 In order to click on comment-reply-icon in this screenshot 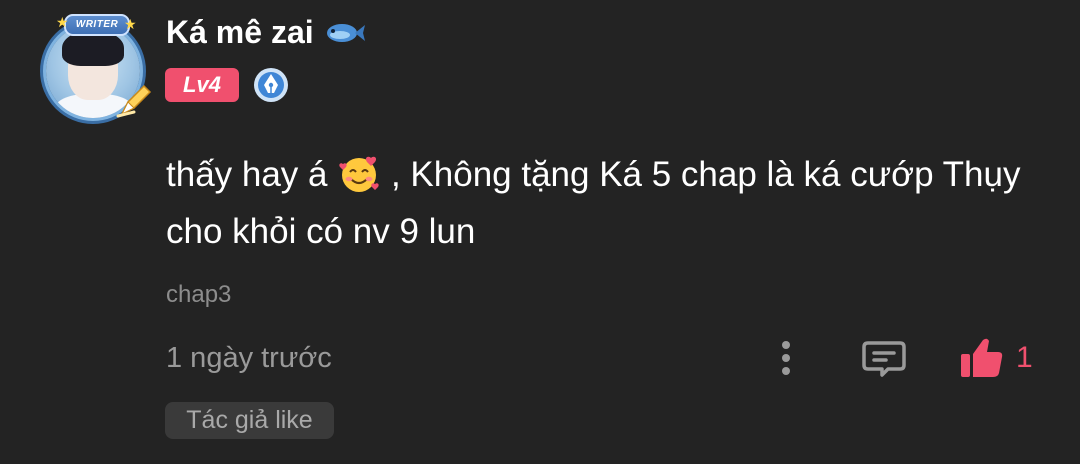, I will do `click(884, 359)`.